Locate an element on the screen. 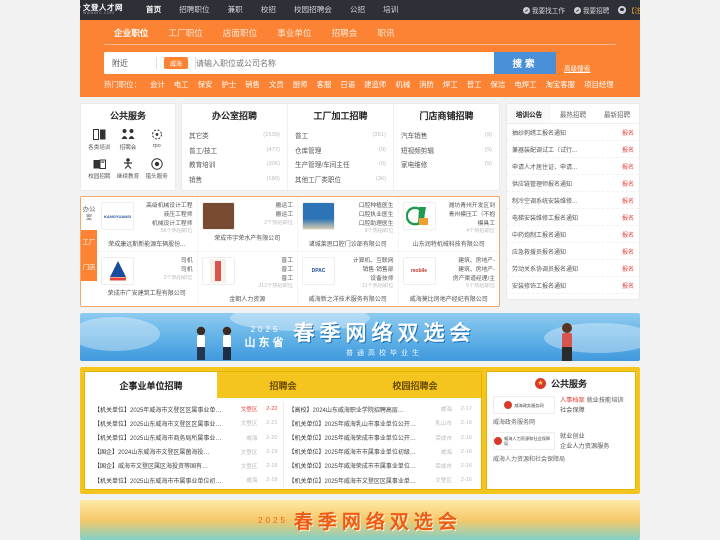 This screenshot has height=540, width=720. topnav-item-0: 首页 is located at coordinates (153, 10).